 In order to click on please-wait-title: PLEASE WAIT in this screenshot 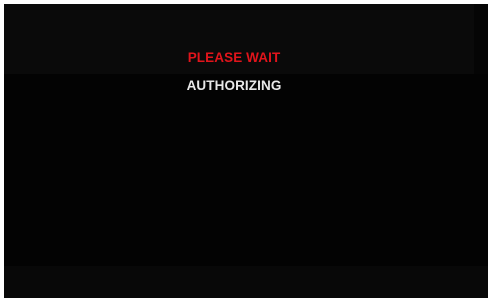, I will do `click(234, 57)`.